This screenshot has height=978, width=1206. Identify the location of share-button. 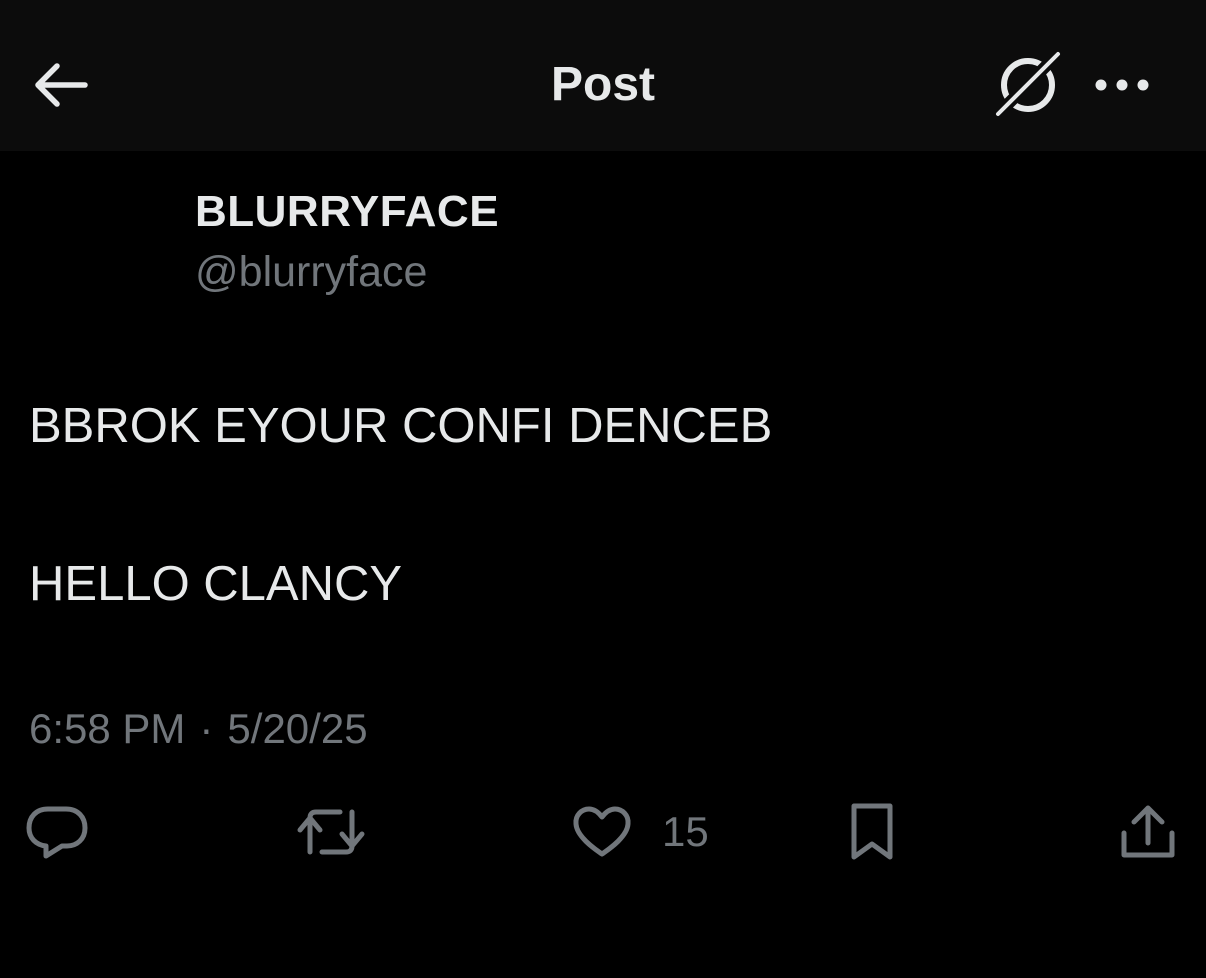
(1150, 832).